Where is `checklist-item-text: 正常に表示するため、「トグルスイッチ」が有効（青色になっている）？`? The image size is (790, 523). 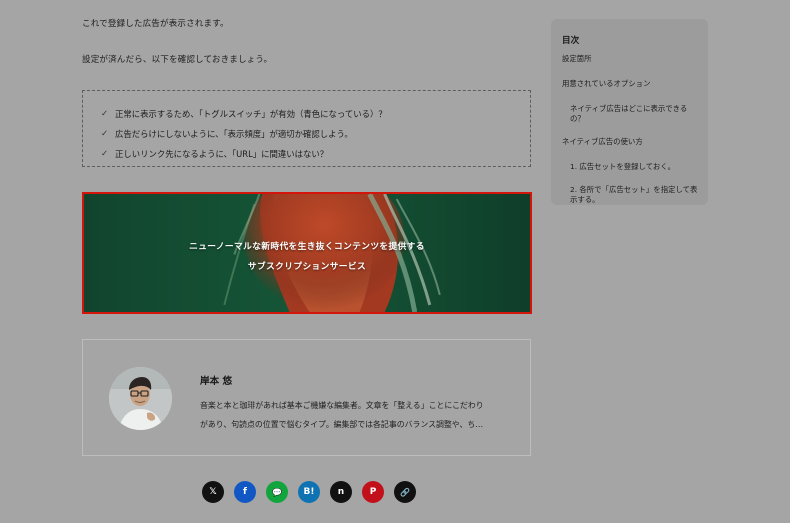
checklist-item-text: 正常に表示するため、「トグルスイッチ」が有効（青色になっている）？ is located at coordinates (251, 114).